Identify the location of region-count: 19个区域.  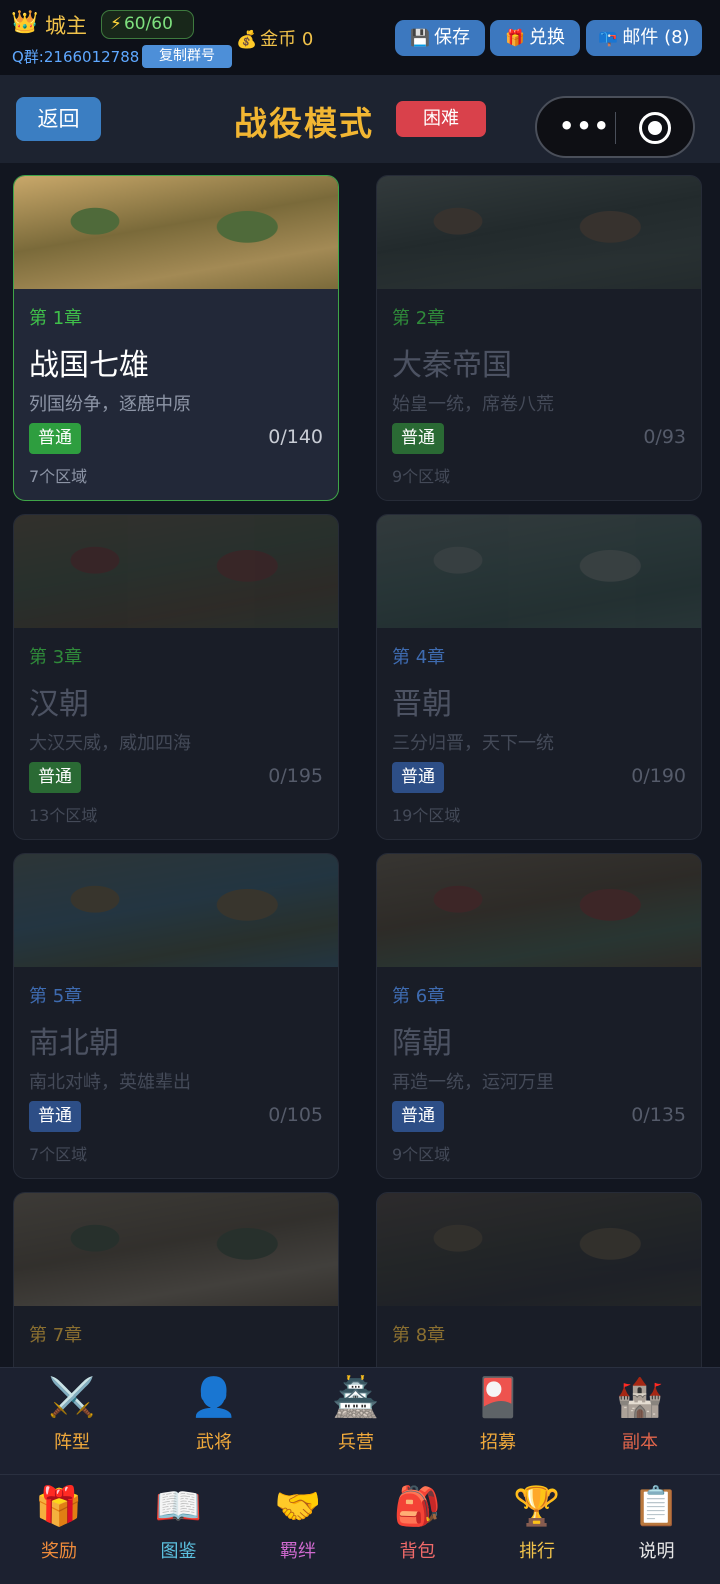
(426, 815).